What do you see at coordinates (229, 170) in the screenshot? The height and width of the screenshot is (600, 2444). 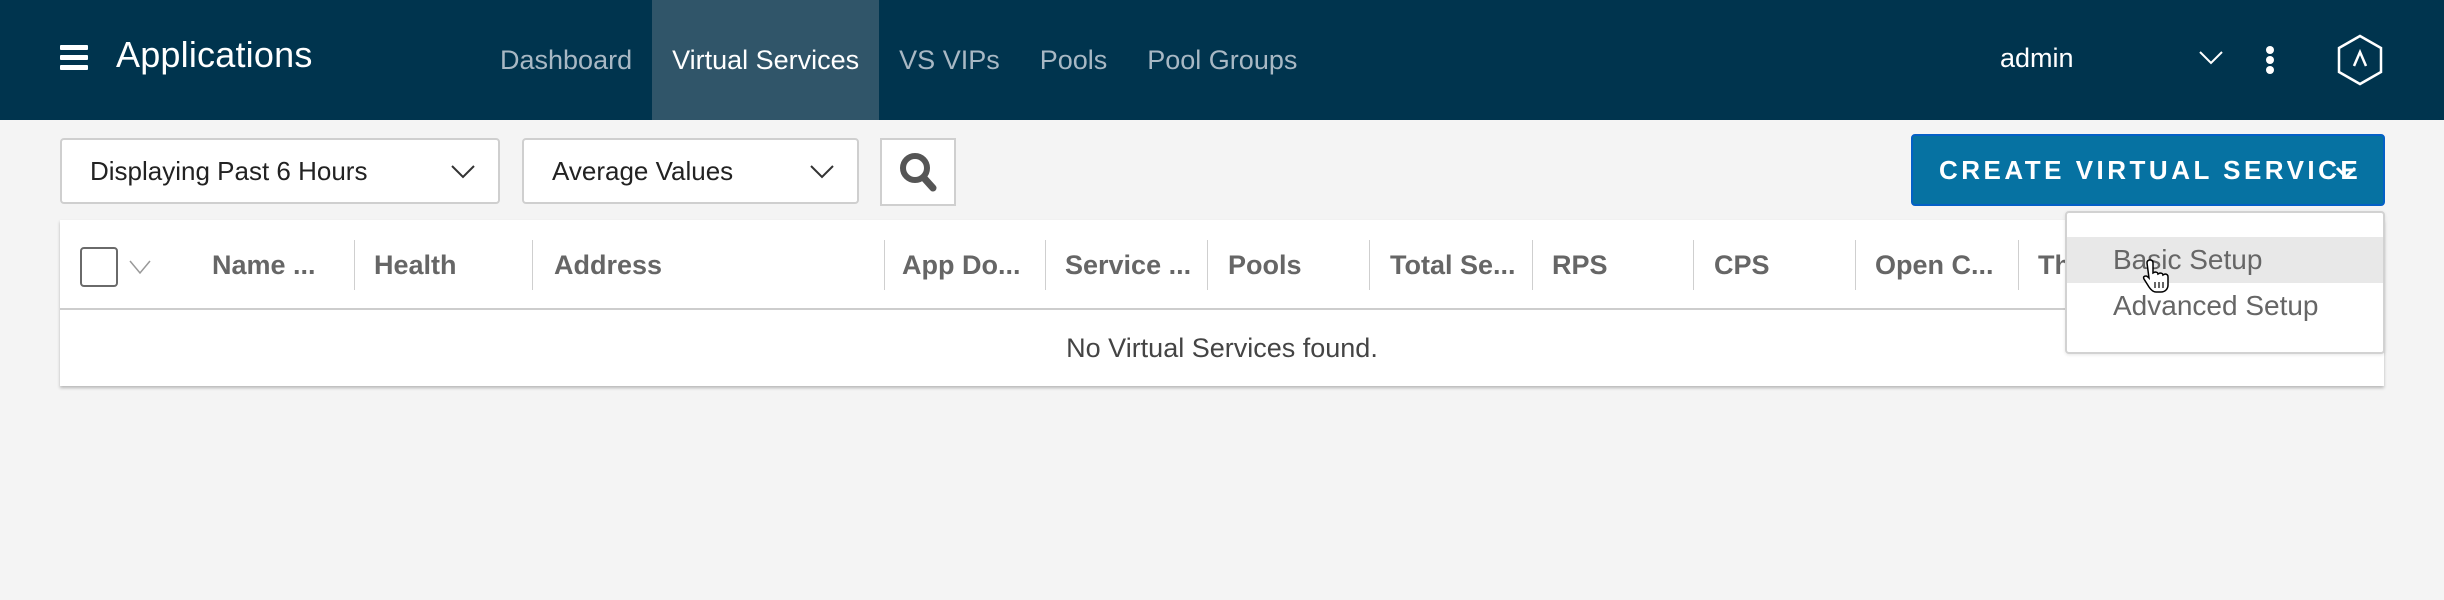 I see `time-range-value: Displaying Past 6 Hours` at bounding box center [229, 170].